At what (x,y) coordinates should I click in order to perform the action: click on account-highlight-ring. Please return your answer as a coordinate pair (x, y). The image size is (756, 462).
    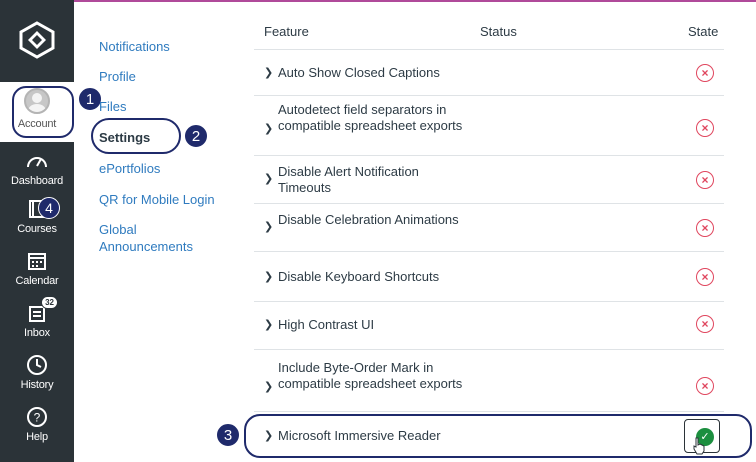
    Looking at the image, I should click on (43, 112).